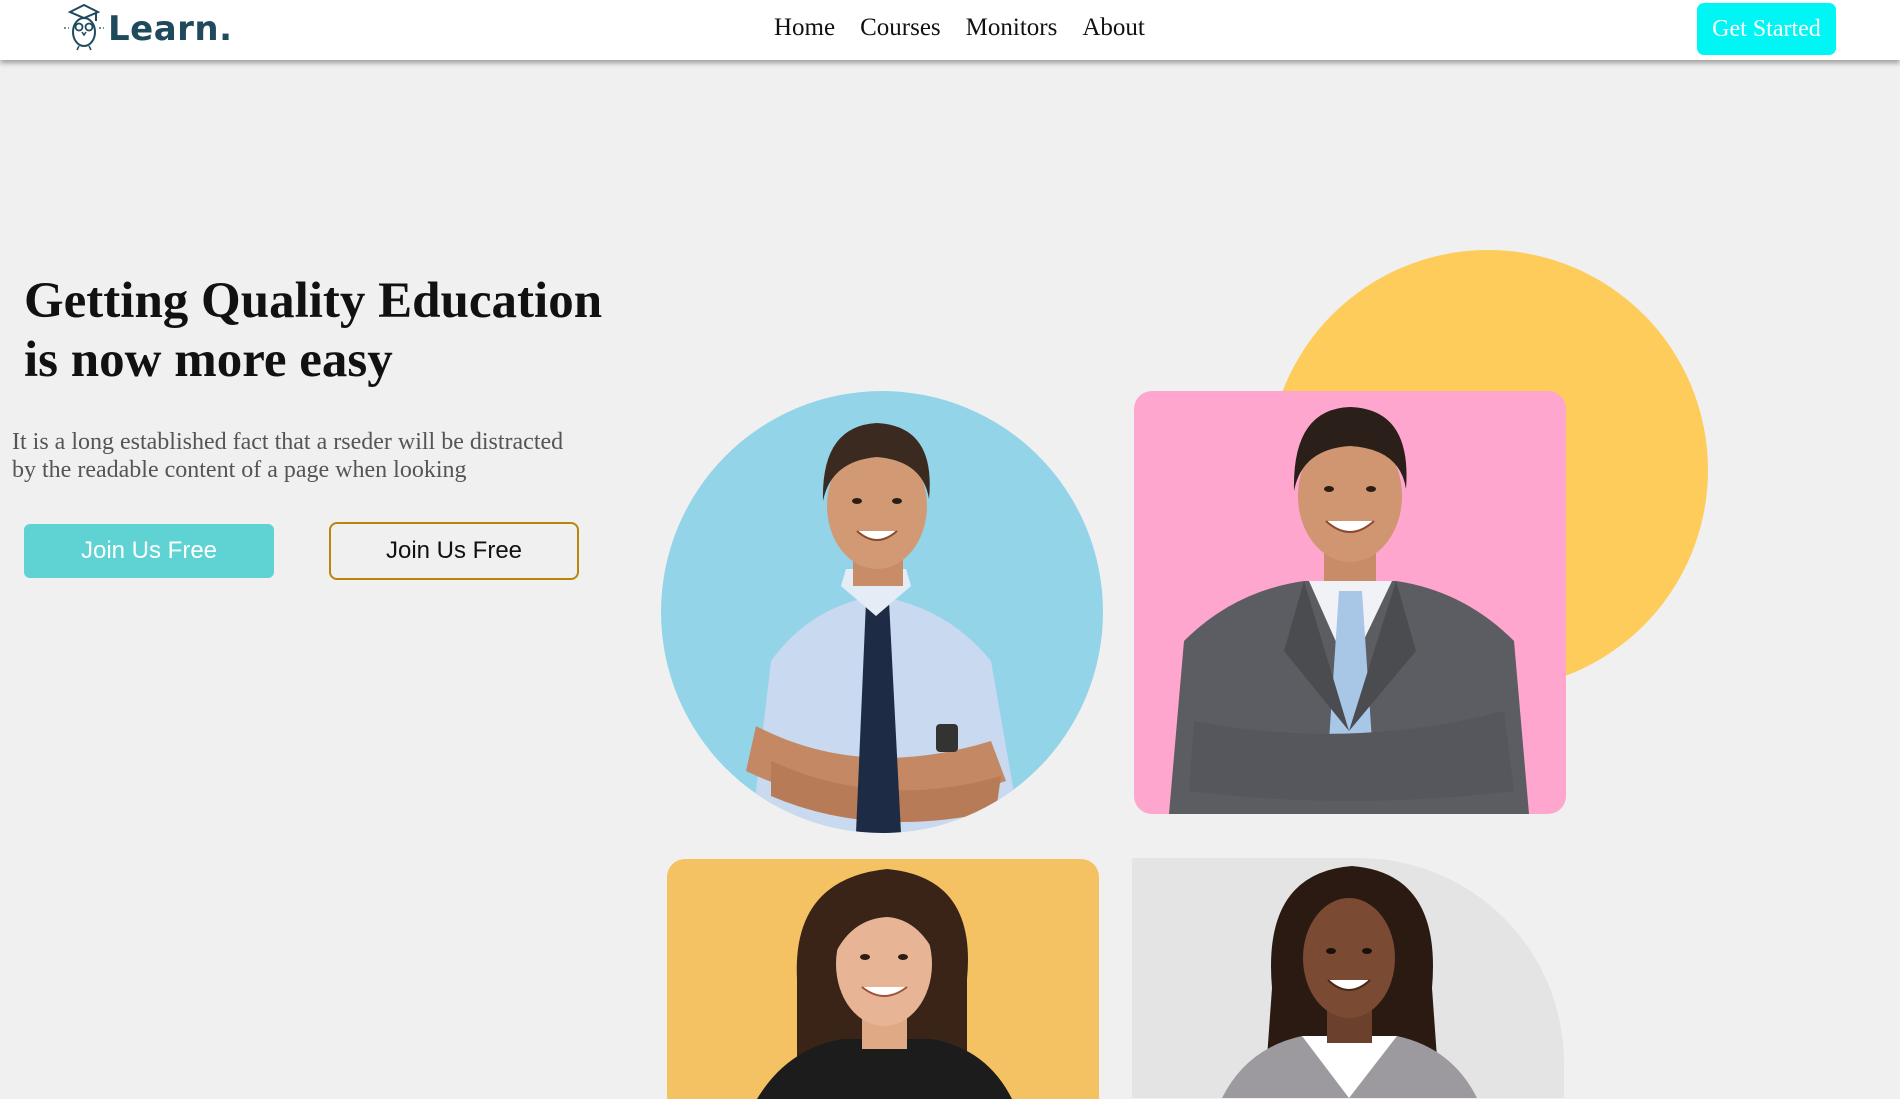  Describe the element at coordinates (1113, 28) in the screenshot. I see `nav-link-about: About` at that location.